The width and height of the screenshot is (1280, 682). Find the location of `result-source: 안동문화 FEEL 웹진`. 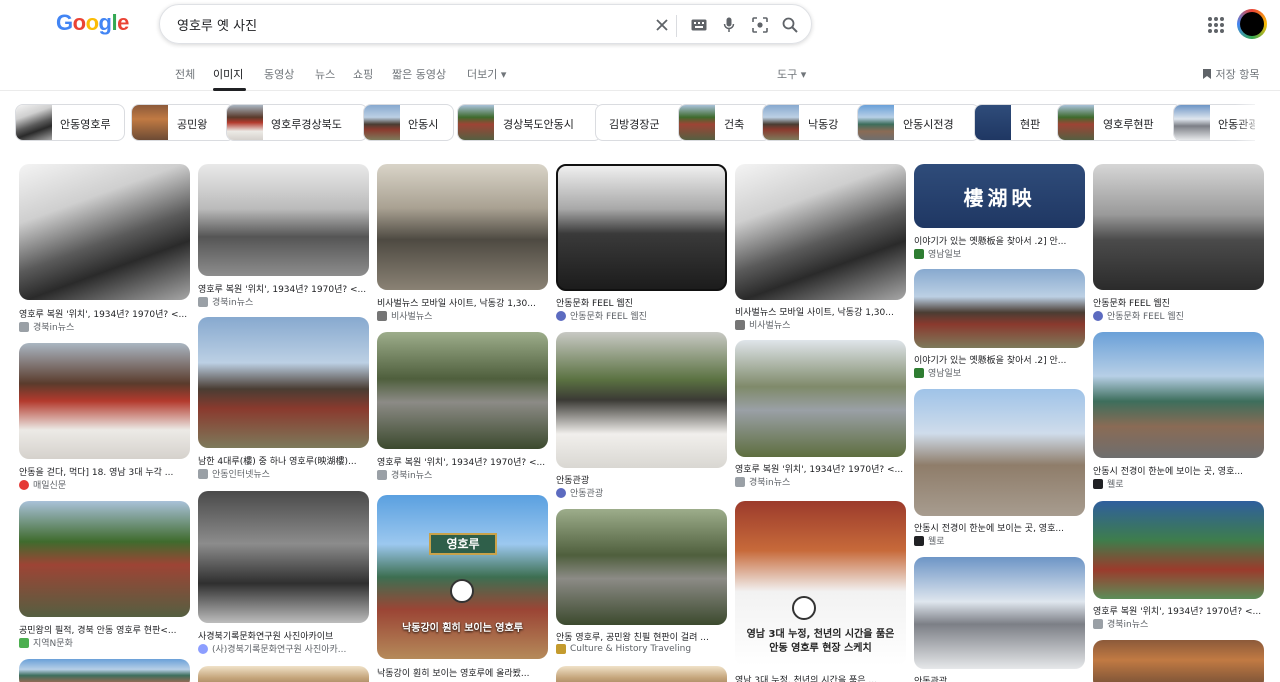

result-source: 안동문화 FEEL 웹진 is located at coordinates (1178, 315).